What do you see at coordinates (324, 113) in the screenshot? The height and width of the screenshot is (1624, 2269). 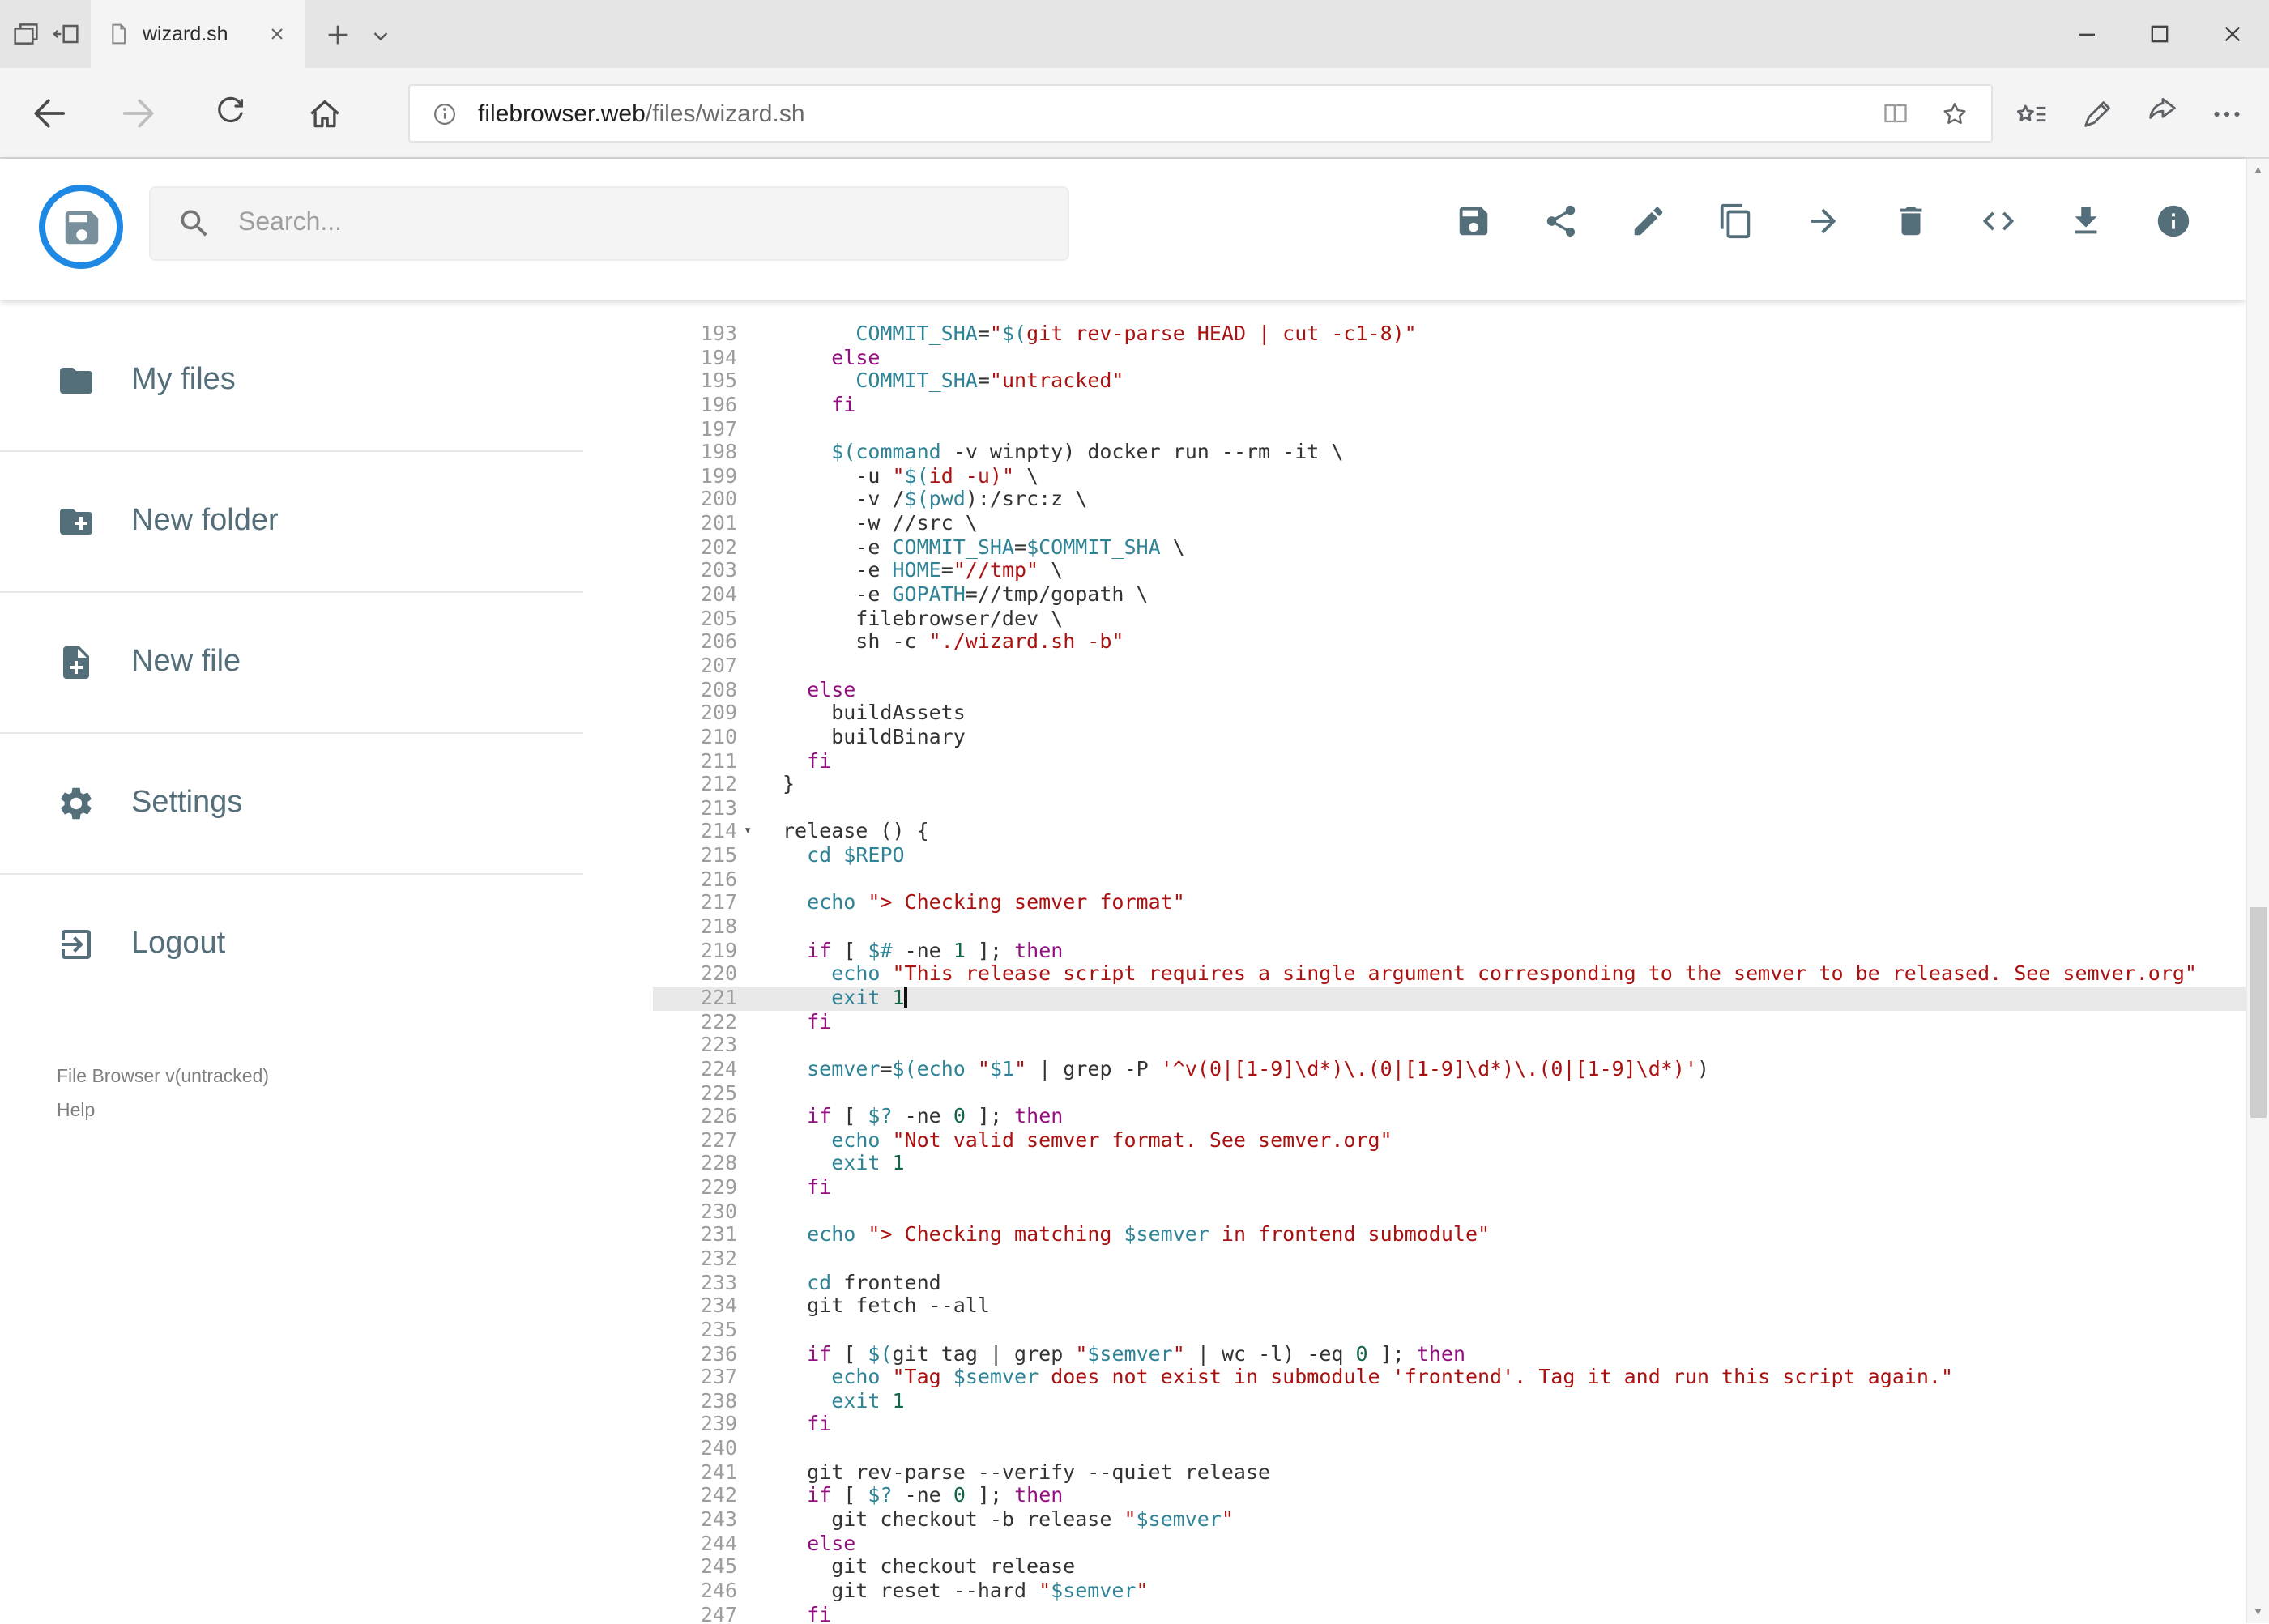 I see `home-icon` at bounding box center [324, 113].